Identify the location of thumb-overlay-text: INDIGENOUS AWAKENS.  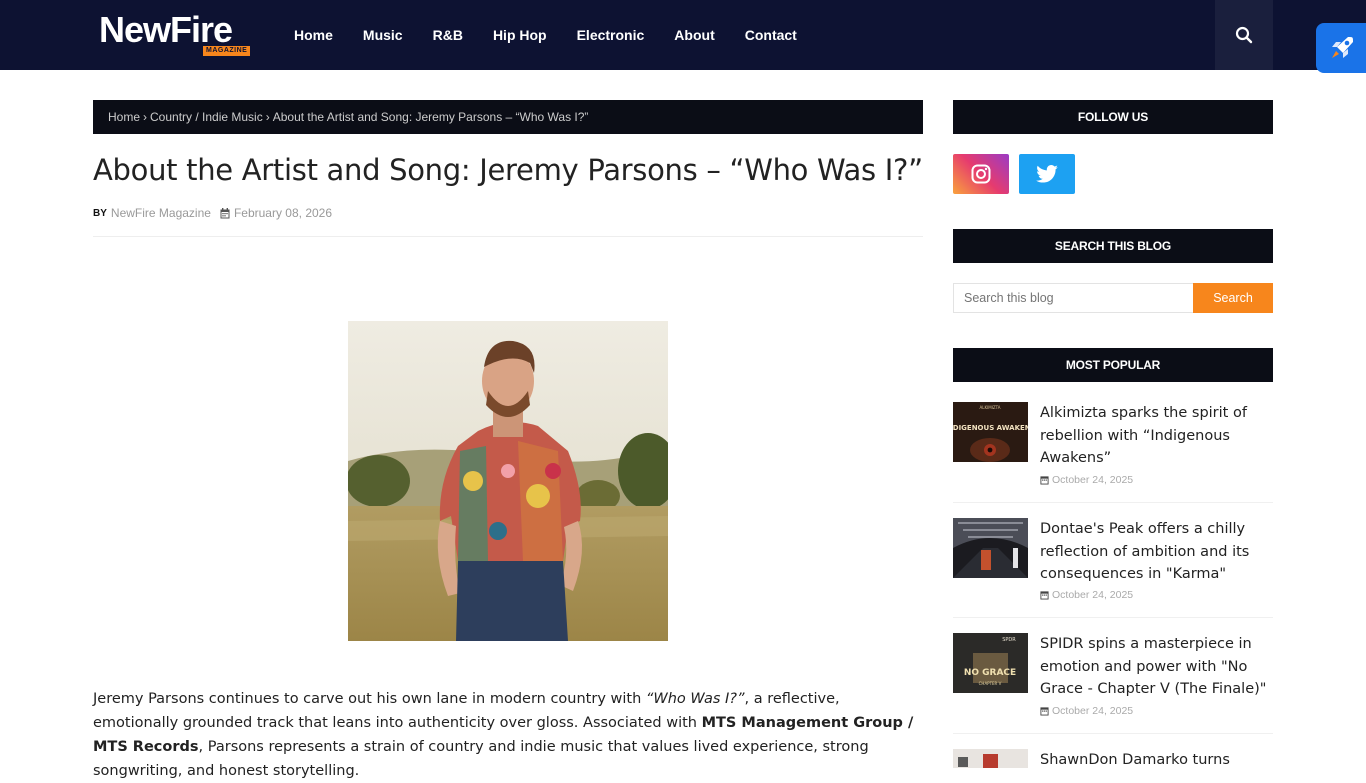
(990, 428).